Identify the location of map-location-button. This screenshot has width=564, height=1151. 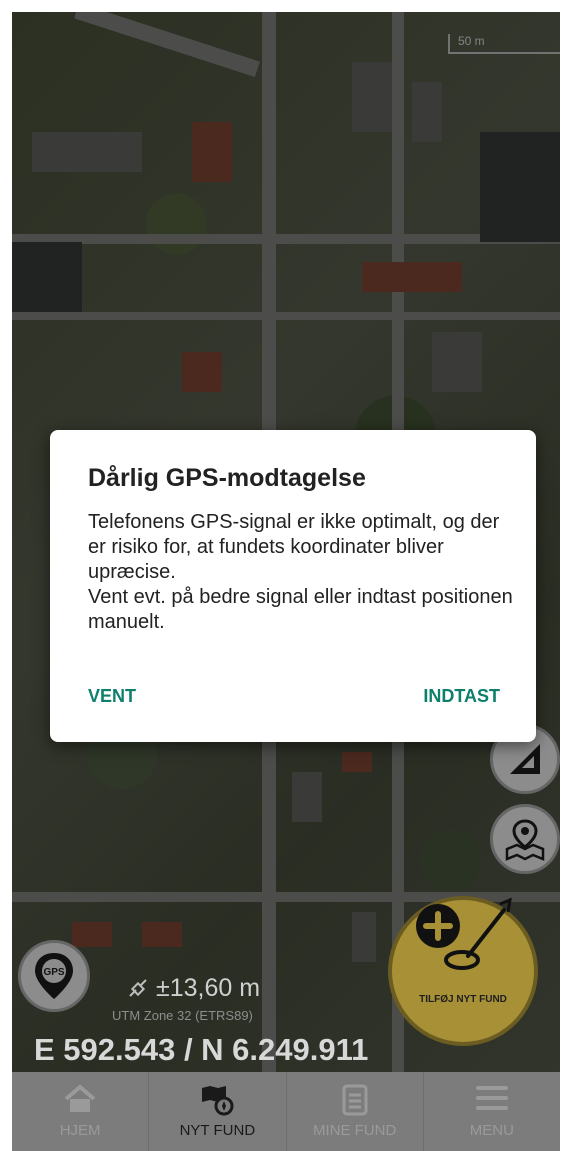
(525, 839).